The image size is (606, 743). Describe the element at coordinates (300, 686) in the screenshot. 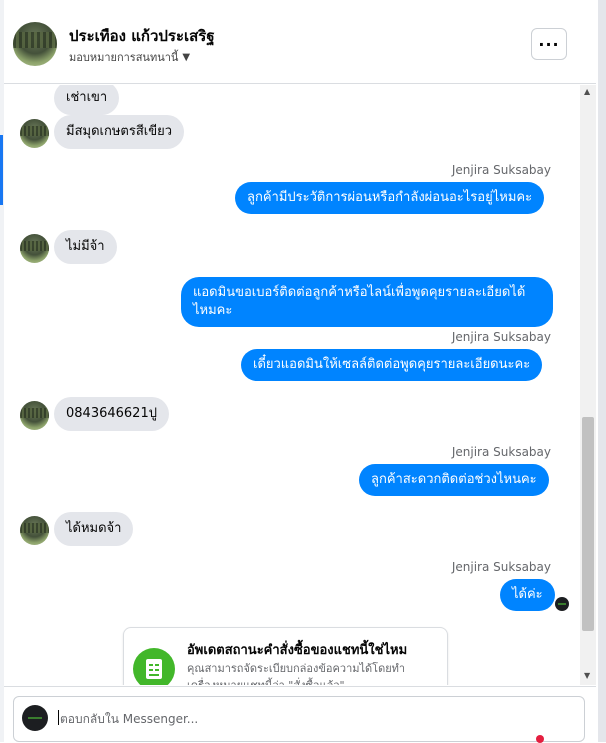

I see `composer-divider` at that location.